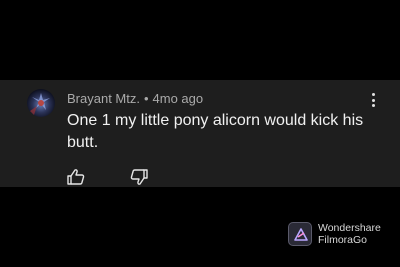 The width and height of the screenshot is (400, 267). Describe the element at coordinates (349, 228) in the screenshot. I see `watermark-line1: Wondershare` at that location.